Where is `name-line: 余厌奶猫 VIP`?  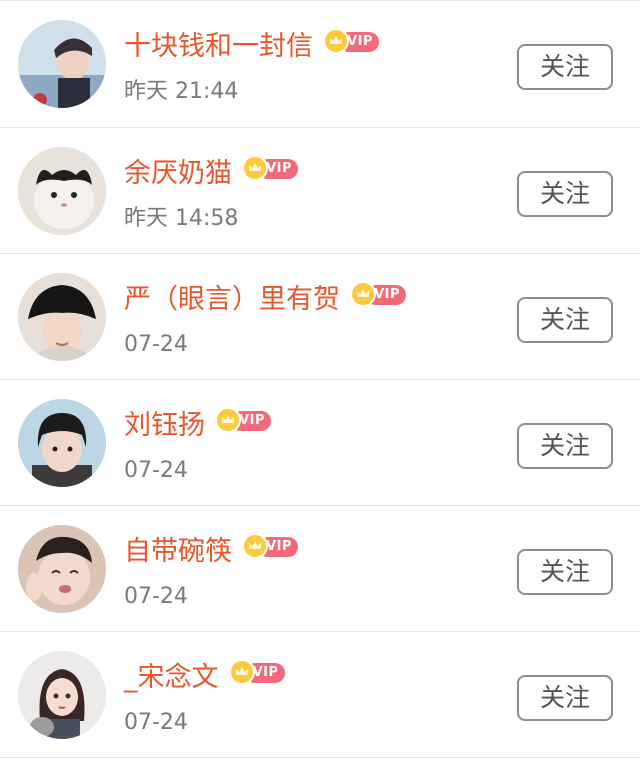
name-line: 余厌奶猫 VIP is located at coordinates (211, 174).